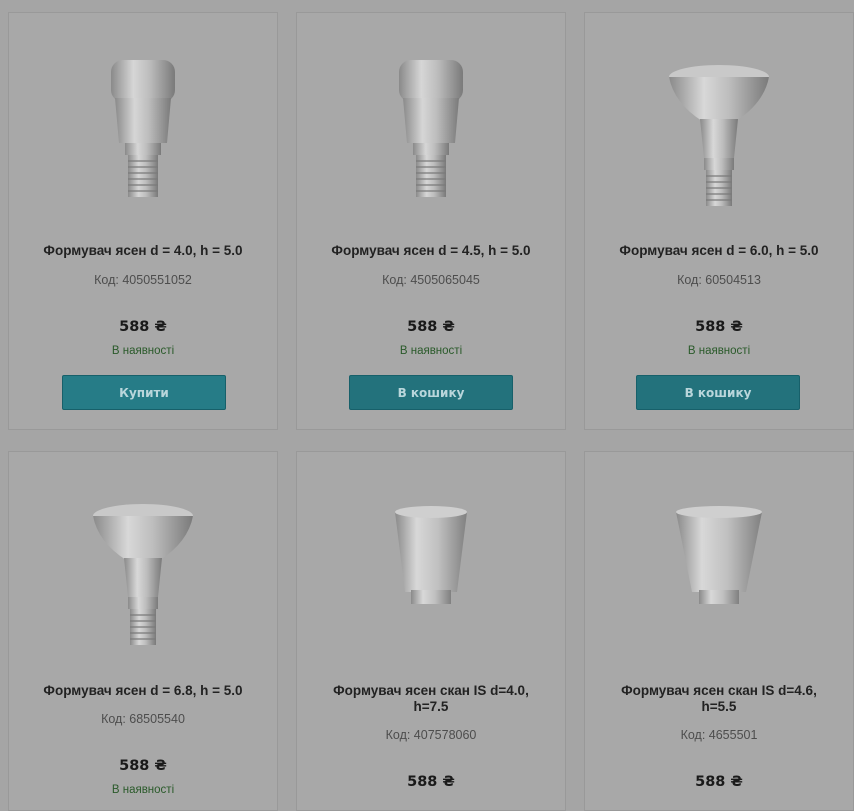  I want to click on buy-button: Купити, so click(144, 392).